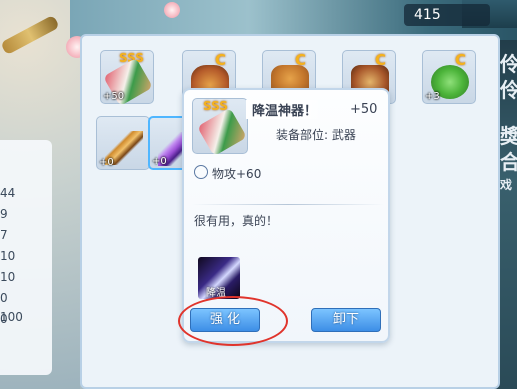  Describe the element at coordinates (201, 172) in the screenshot. I see `attack-icon` at that location.